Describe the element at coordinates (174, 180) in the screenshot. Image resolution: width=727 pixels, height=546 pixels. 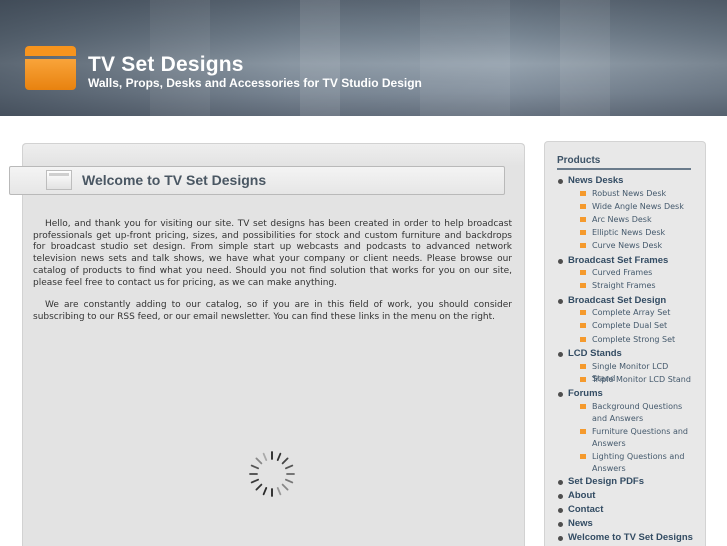
I see `page-title: Welcome to TV Set Designs` at that location.